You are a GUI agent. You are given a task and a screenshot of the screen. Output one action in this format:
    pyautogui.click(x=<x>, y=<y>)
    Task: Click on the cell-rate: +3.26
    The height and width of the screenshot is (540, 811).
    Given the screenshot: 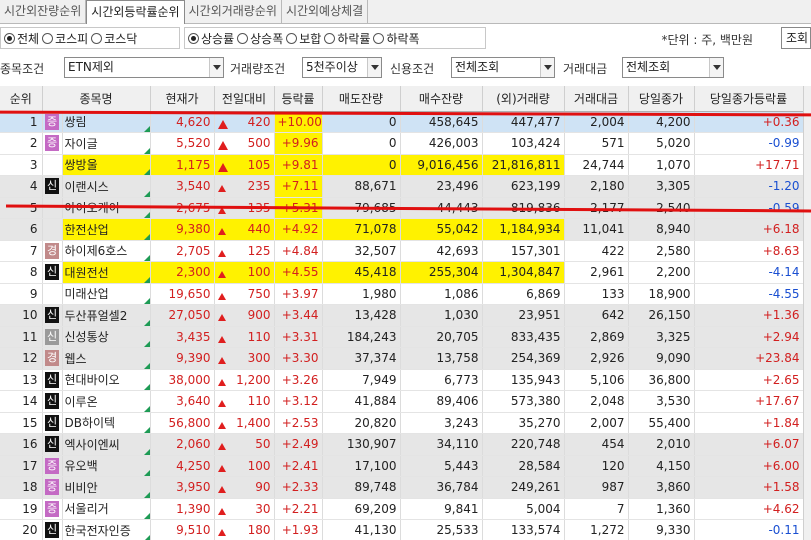 What is the action you would take?
    pyautogui.click(x=298, y=380)
    